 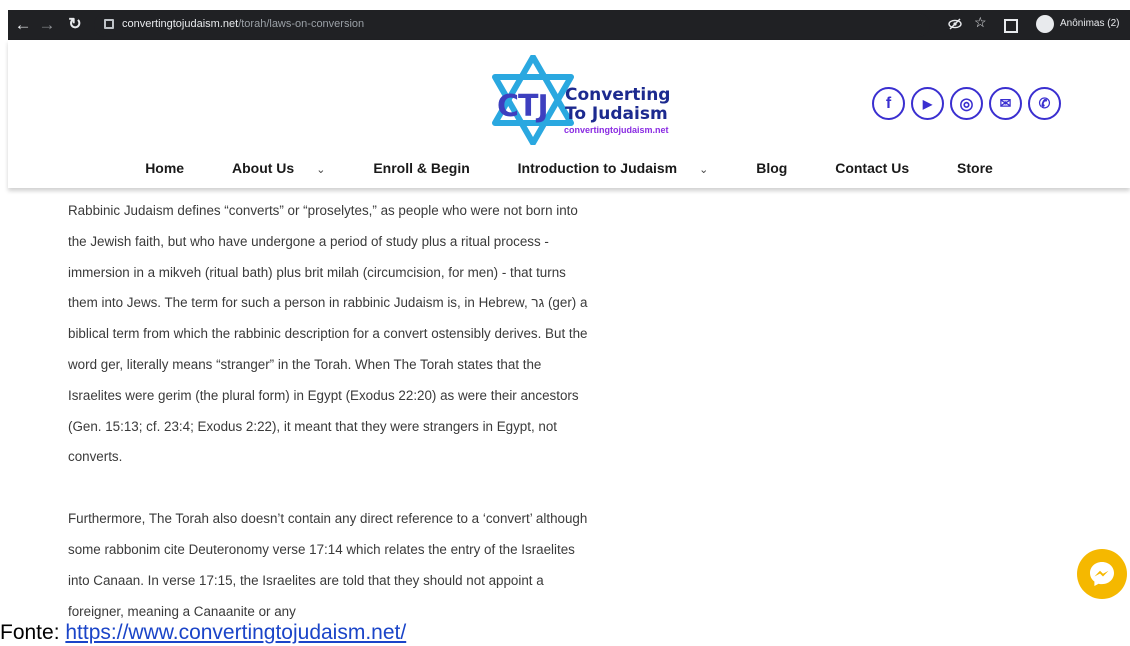 I want to click on nav-label: Enroll & Begin, so click(x=421, y=168).